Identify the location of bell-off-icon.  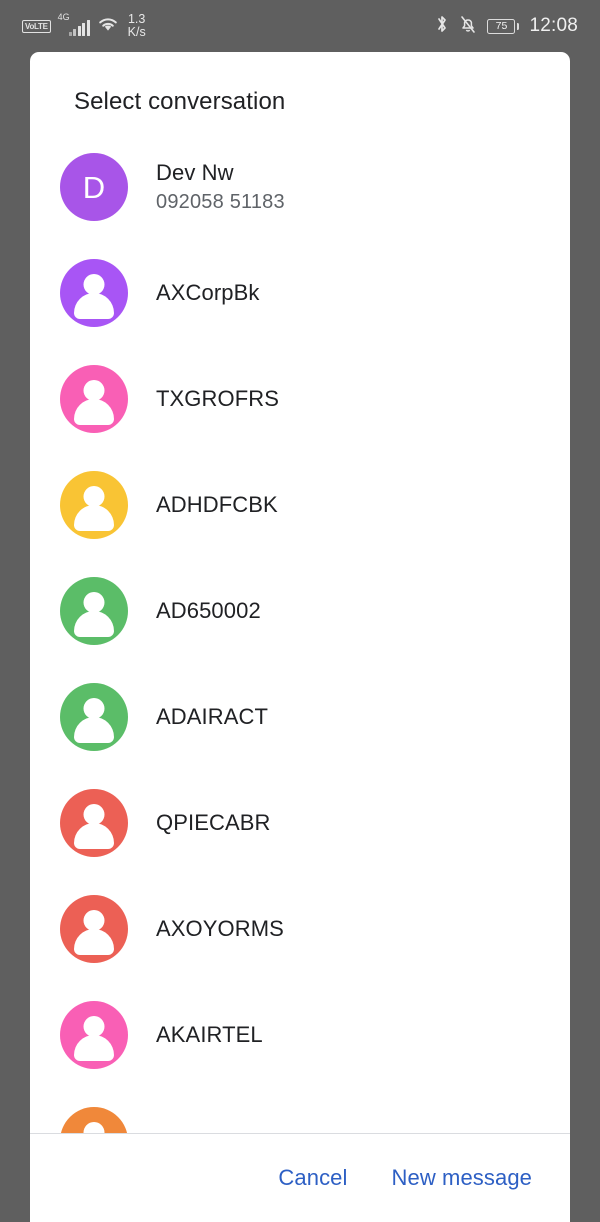
(468, 26).